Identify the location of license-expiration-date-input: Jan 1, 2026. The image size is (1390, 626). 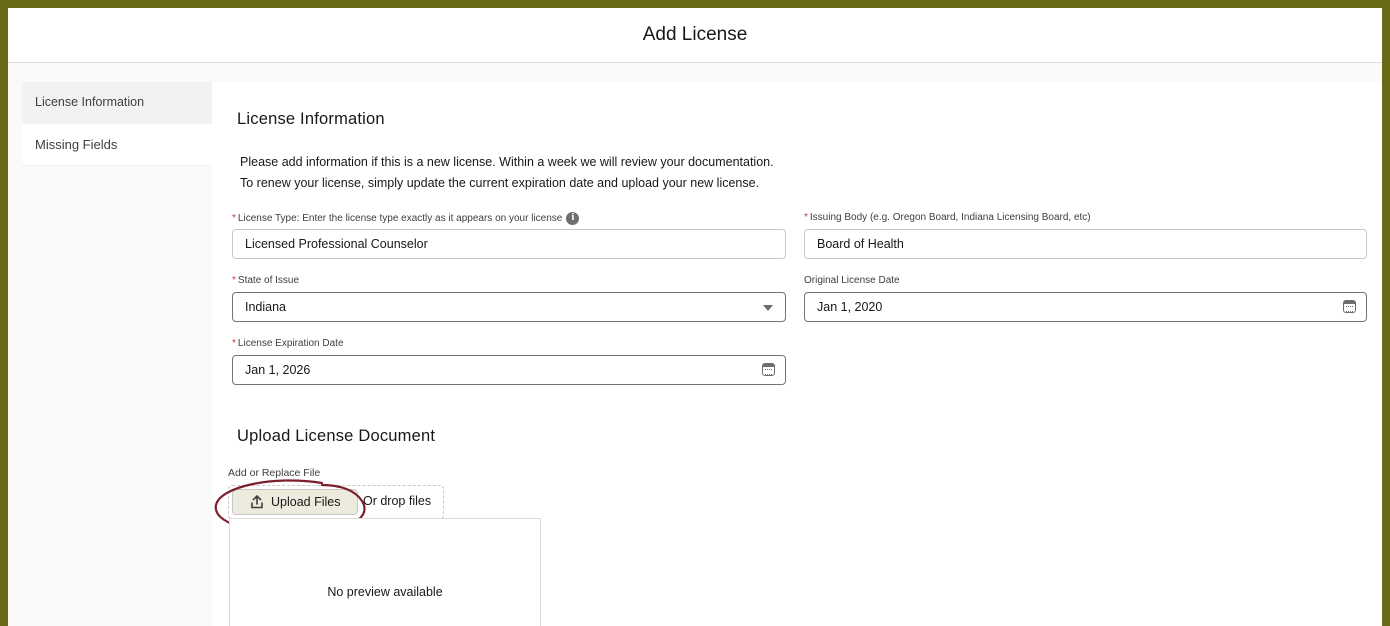
(509, 370).